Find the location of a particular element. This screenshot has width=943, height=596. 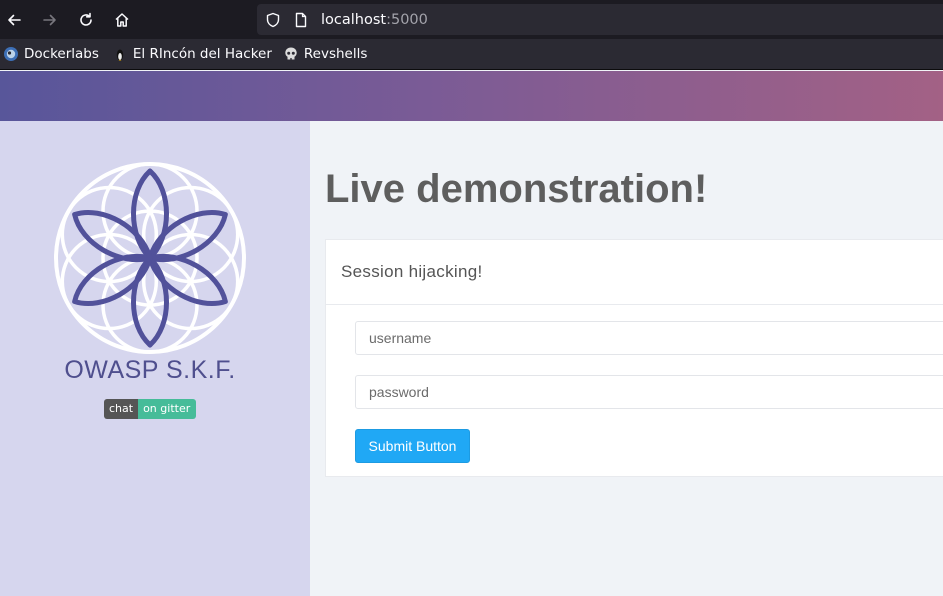

reload-button is located at coordinates (86, 19).